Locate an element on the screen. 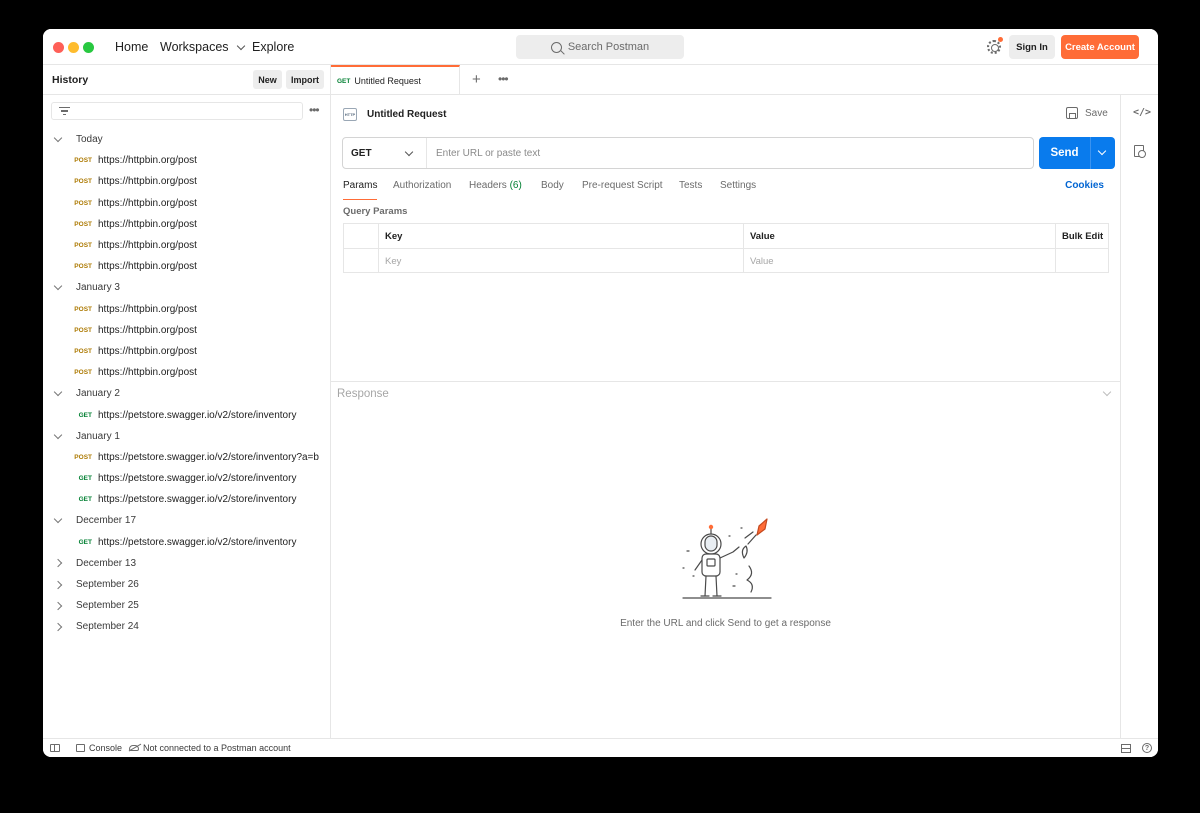 The width and height of the screenshot is (1200, 813). sign-in-button: Sign In is located at coordinates (1032, 47).